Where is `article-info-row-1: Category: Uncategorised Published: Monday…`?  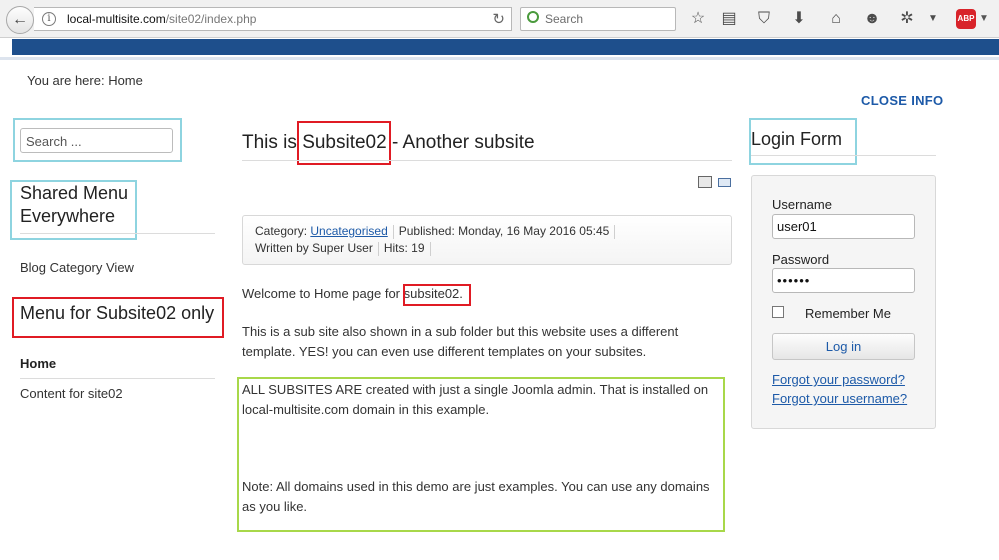 article-info-row-1: Category: Uncategorised Published: Monday… is located at coordinates (437, 231).